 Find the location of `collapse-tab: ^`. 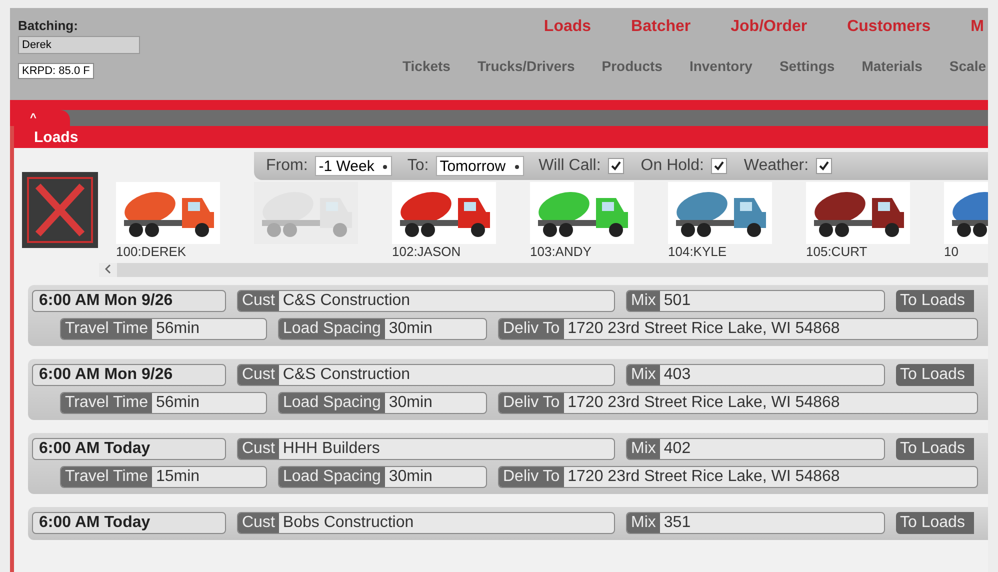

collapse-tab: ^ is located at coordinates (40, 118).